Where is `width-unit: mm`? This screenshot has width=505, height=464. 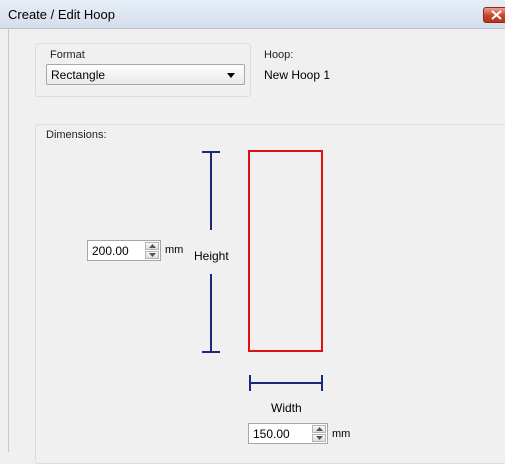
width-unit: mm is located at coordinates (341, 434).